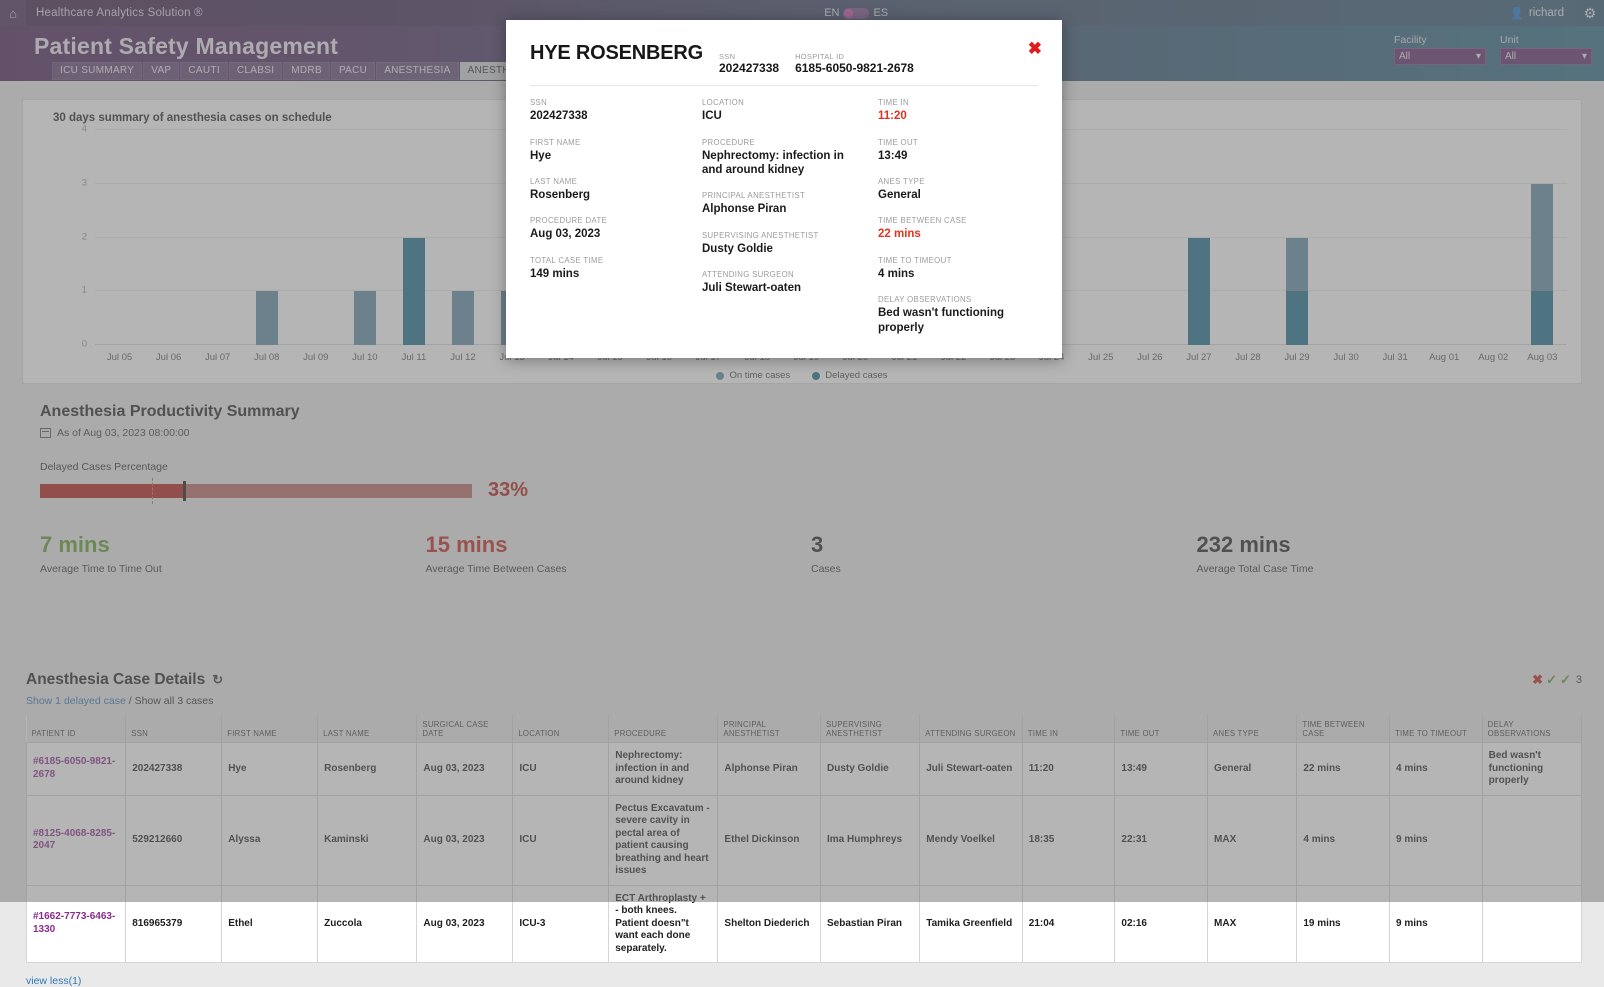 The image size is (1604, 987). I want to click on modal-field: LOCATION ICU, so click(784, 110).